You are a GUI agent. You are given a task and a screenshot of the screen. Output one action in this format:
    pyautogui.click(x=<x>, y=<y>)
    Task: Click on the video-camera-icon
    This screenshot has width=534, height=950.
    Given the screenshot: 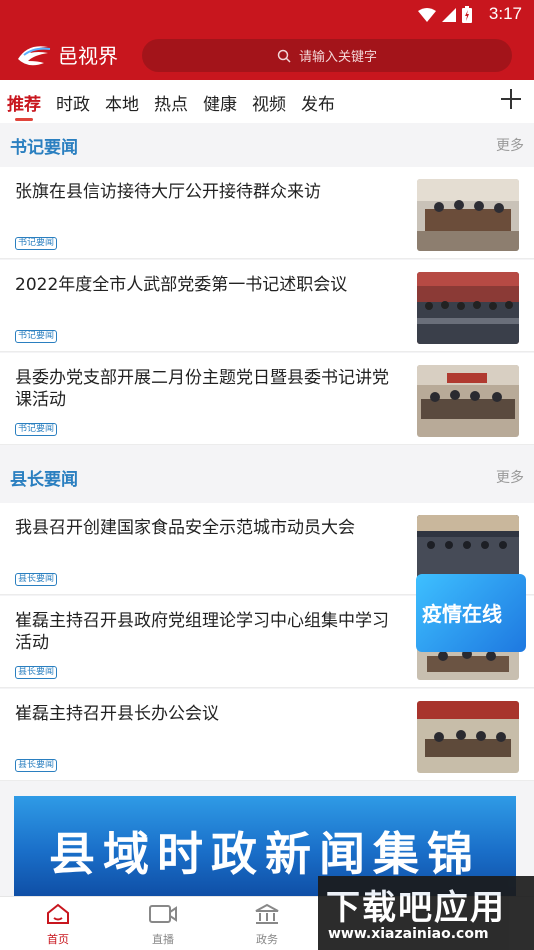 What is the action you would take?
    pyautogui.click(x=163, y=914)
    